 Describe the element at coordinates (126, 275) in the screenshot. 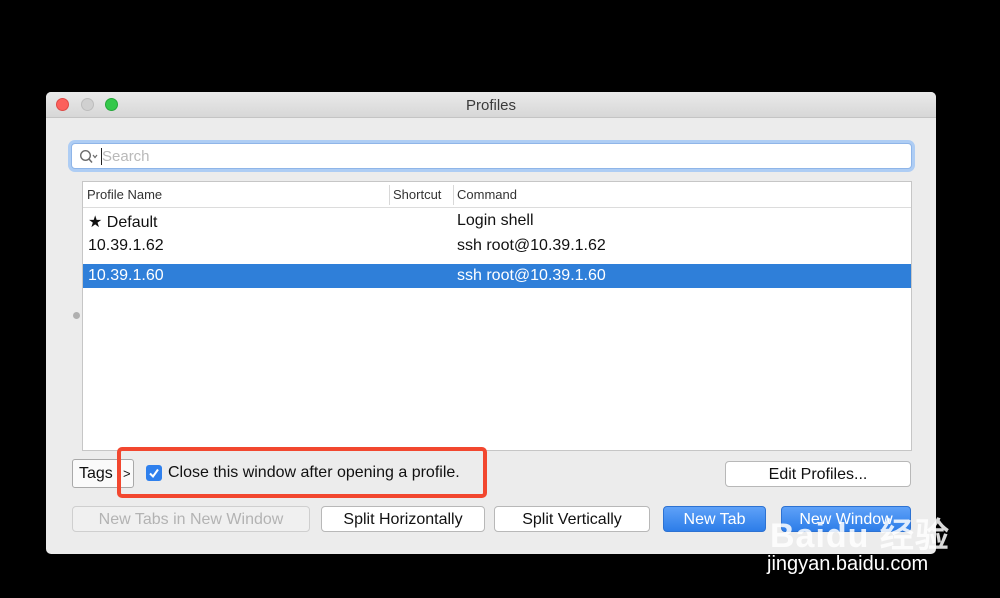

I see `profile-name-cell: 10.39.1.60` at that location.